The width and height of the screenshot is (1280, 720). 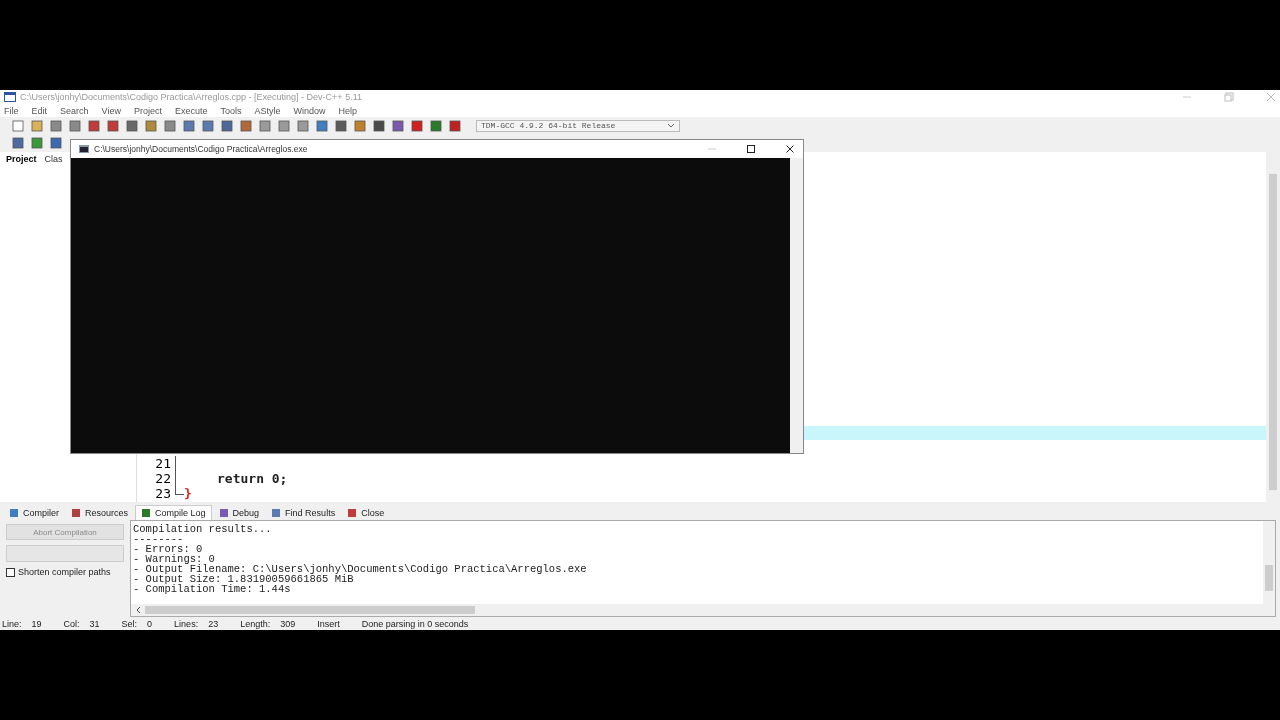 I want to click on menu-item: Execute, so click(x=191, y=110).